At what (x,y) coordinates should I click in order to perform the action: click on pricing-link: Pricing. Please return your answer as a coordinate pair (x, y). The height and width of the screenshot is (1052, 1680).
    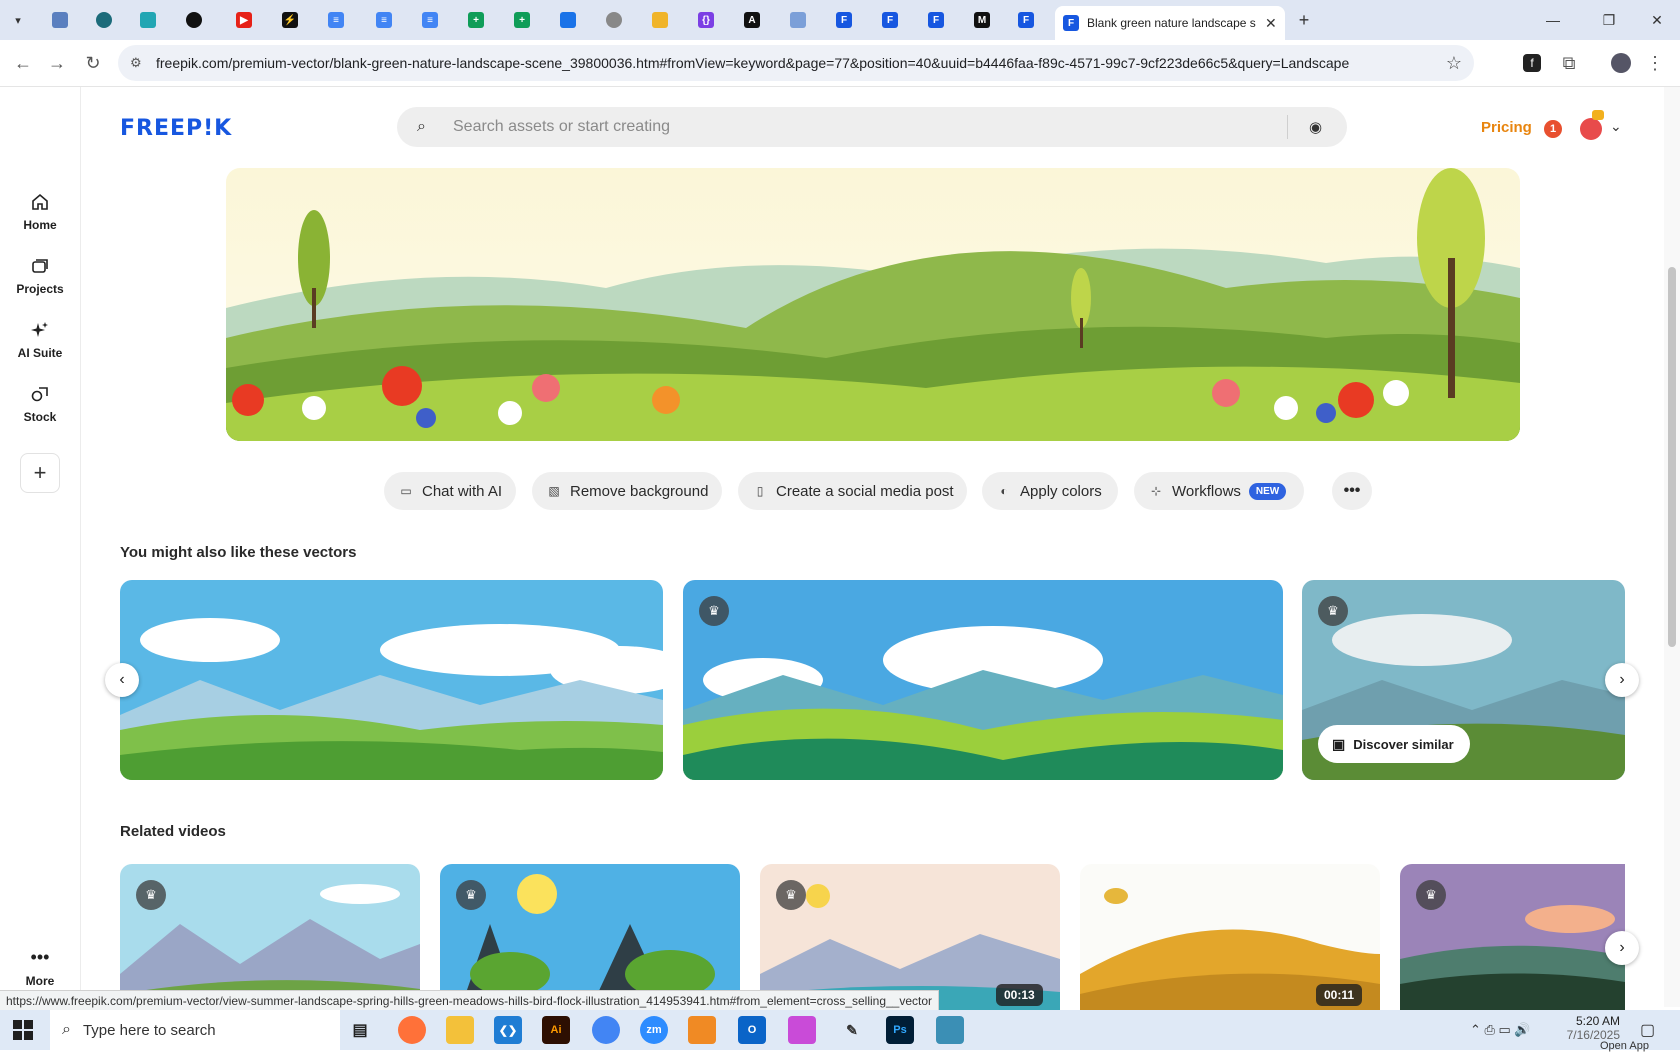
    Looking at the image, I should click on (1506, 127).